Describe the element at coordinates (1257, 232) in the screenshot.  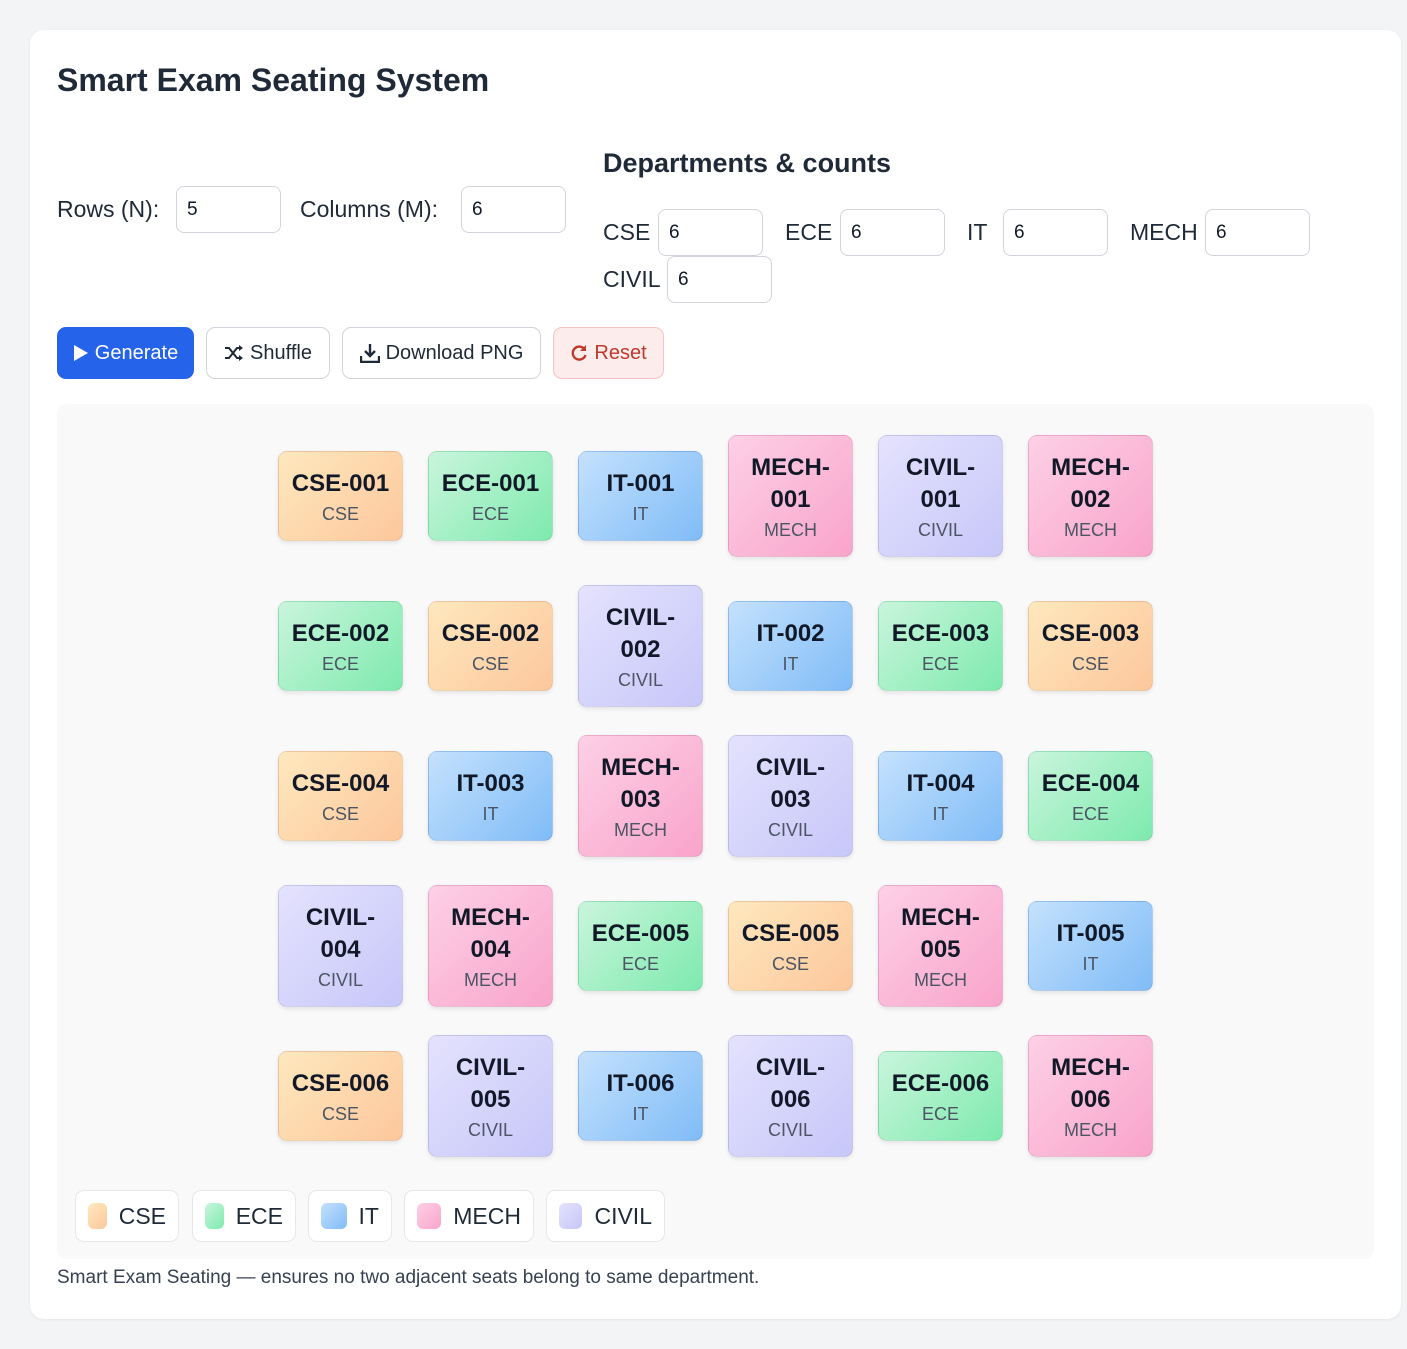
I see `dept-count-mech` at that location.